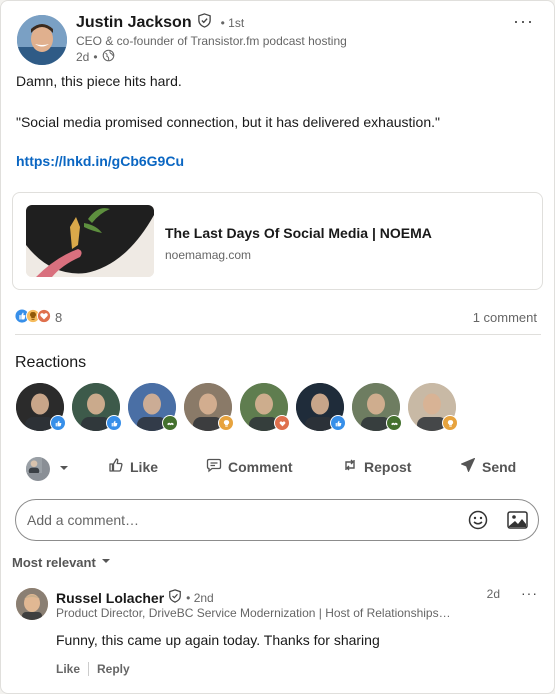 This screenshot has width=555, height=694. Describe the element at coordinates (478, 522) in the screenshot. I see `emoji-icon` at that location.